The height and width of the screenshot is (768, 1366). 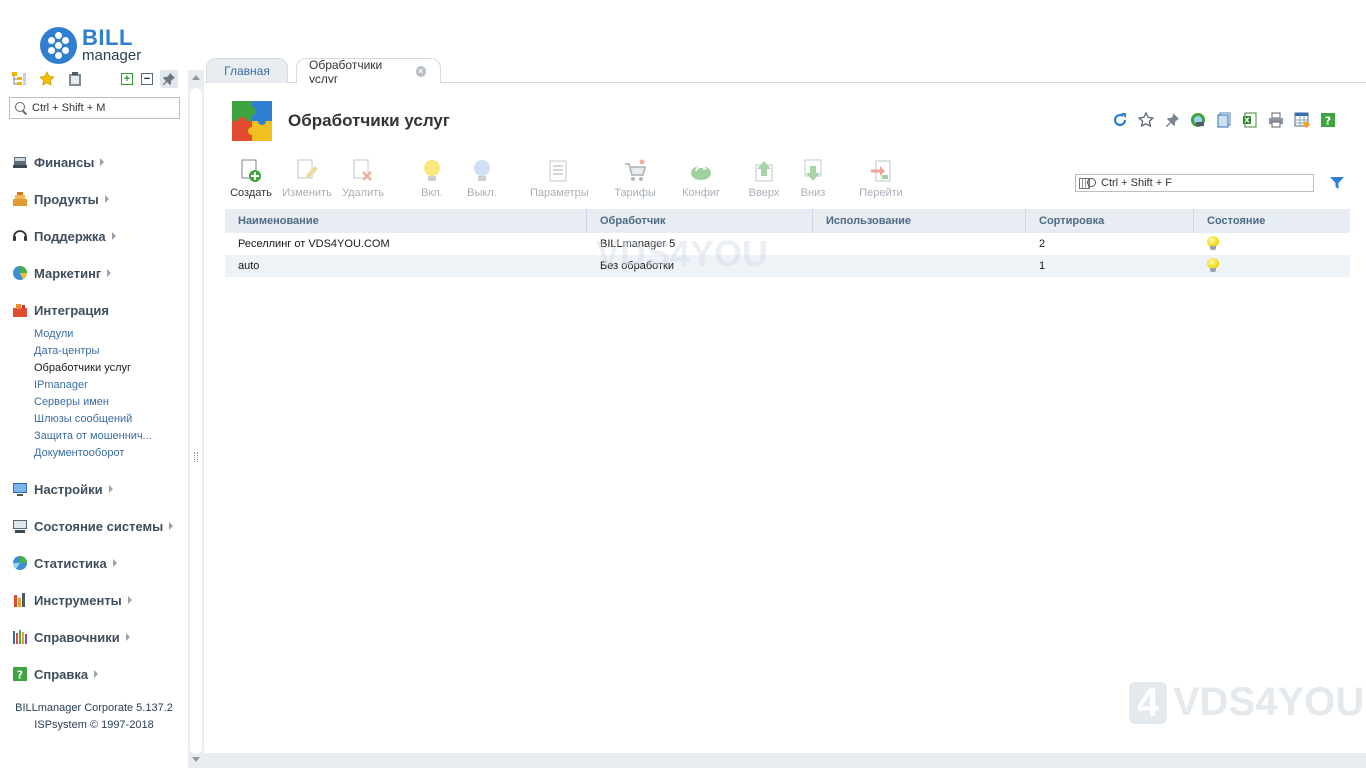 I want to click on svg-text: X, so click(x=1247, y=121).